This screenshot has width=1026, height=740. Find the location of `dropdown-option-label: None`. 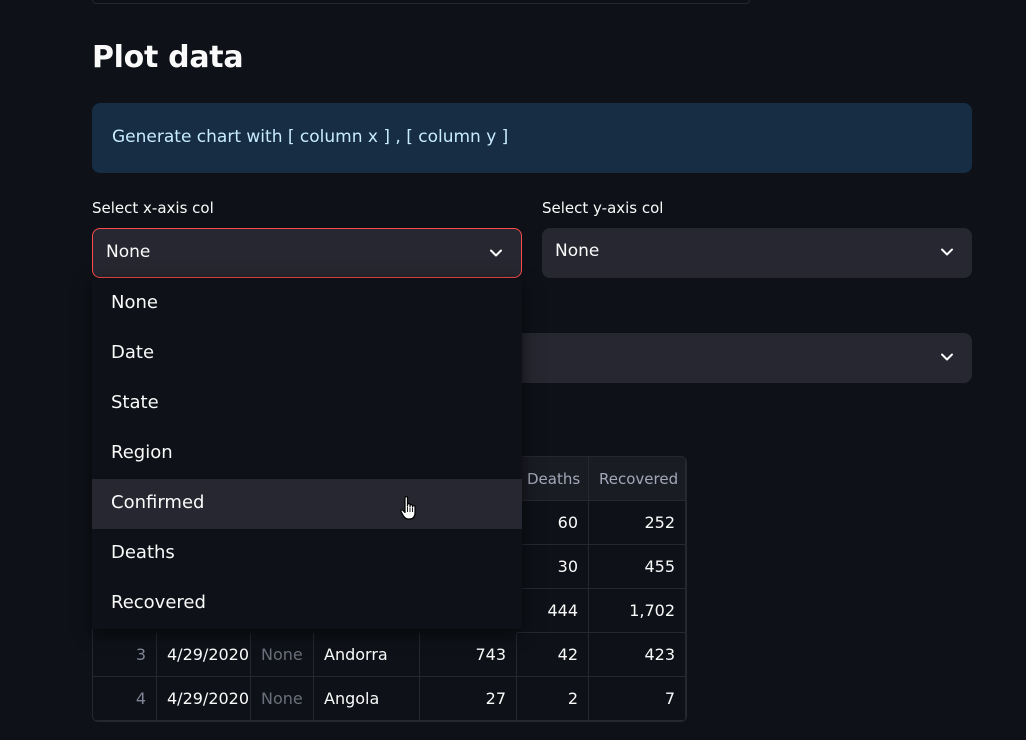

dropdown-option-label: None is located at coordinates (134, 302).